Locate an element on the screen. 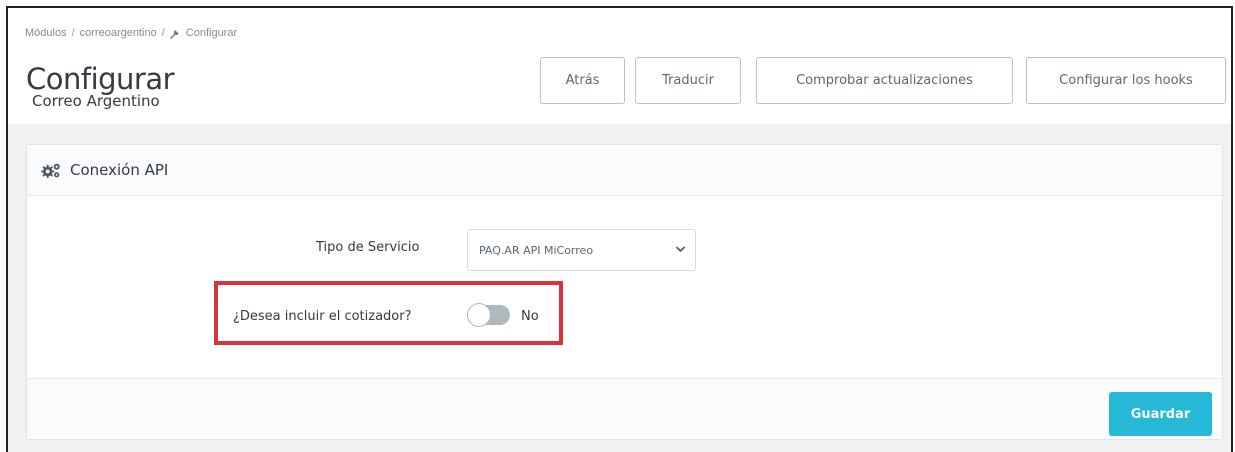  cotizador-toggle is located at coordinates (489, 314).